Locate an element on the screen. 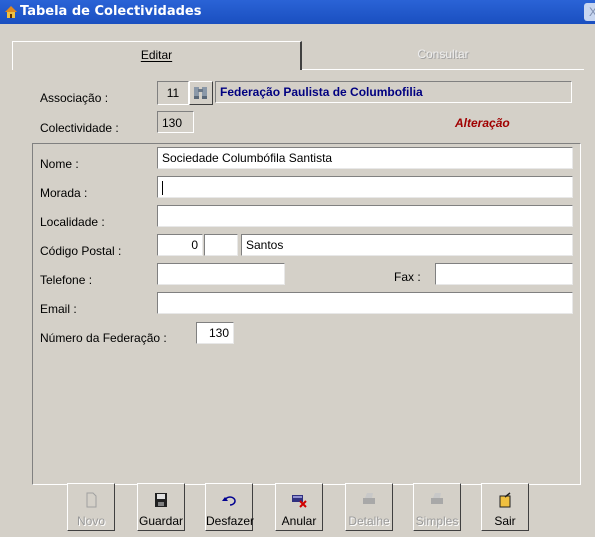 The height and width of the screenshot is (537, 595). novo-button: Novo is located at coordinates (91, 507).